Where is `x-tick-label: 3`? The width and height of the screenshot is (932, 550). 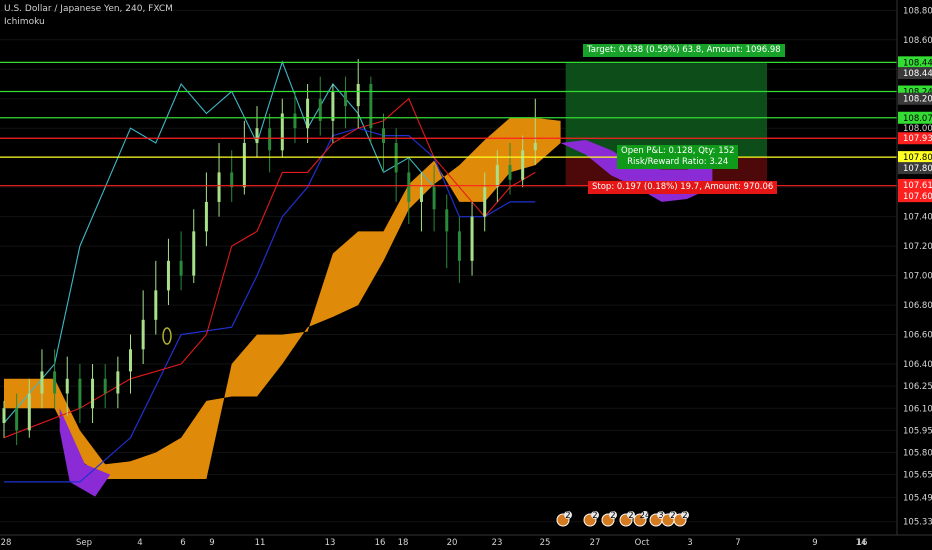
x-tick-label: 3 is located at coordinates (689, 543).